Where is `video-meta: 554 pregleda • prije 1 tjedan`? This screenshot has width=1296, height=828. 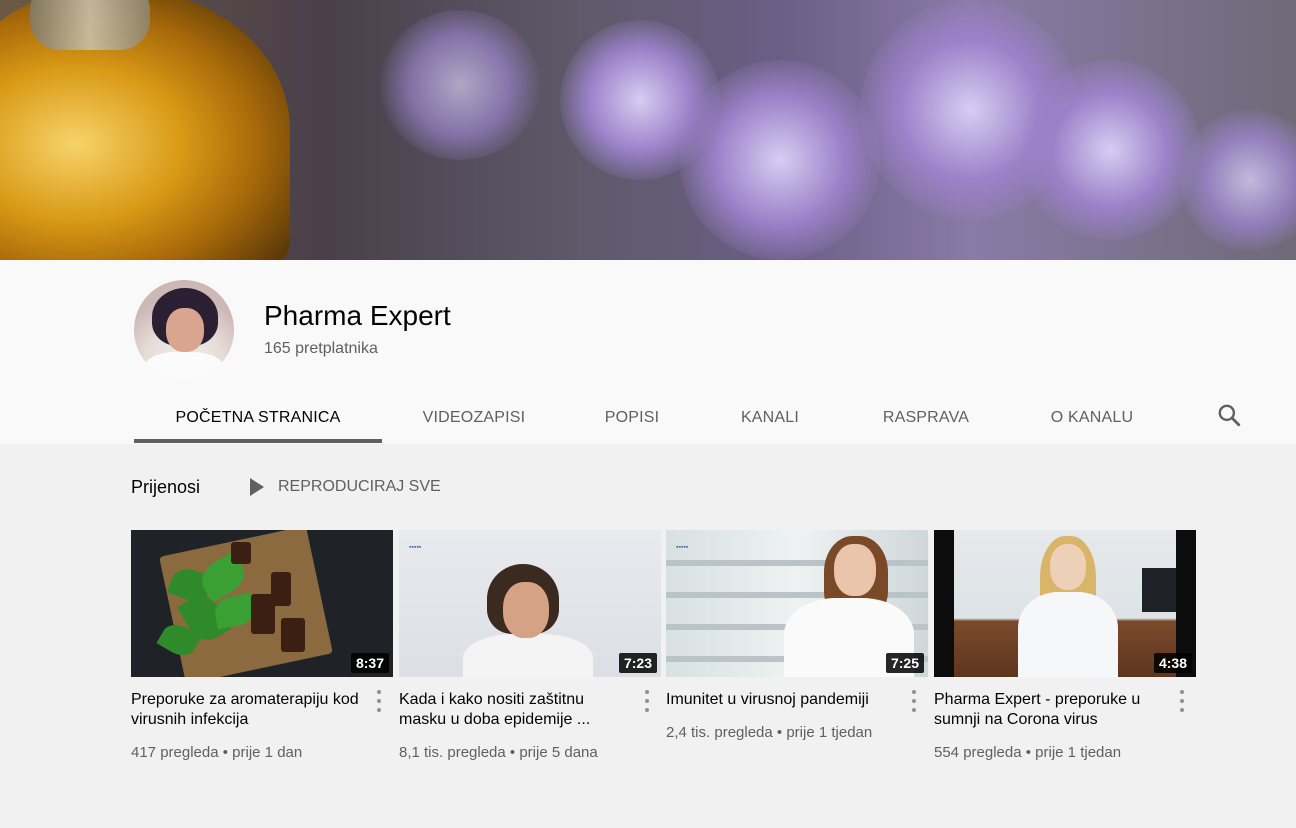
video-meta: 554 pregleda • prije 1 tjedan is located at coordinates (1027, 752).